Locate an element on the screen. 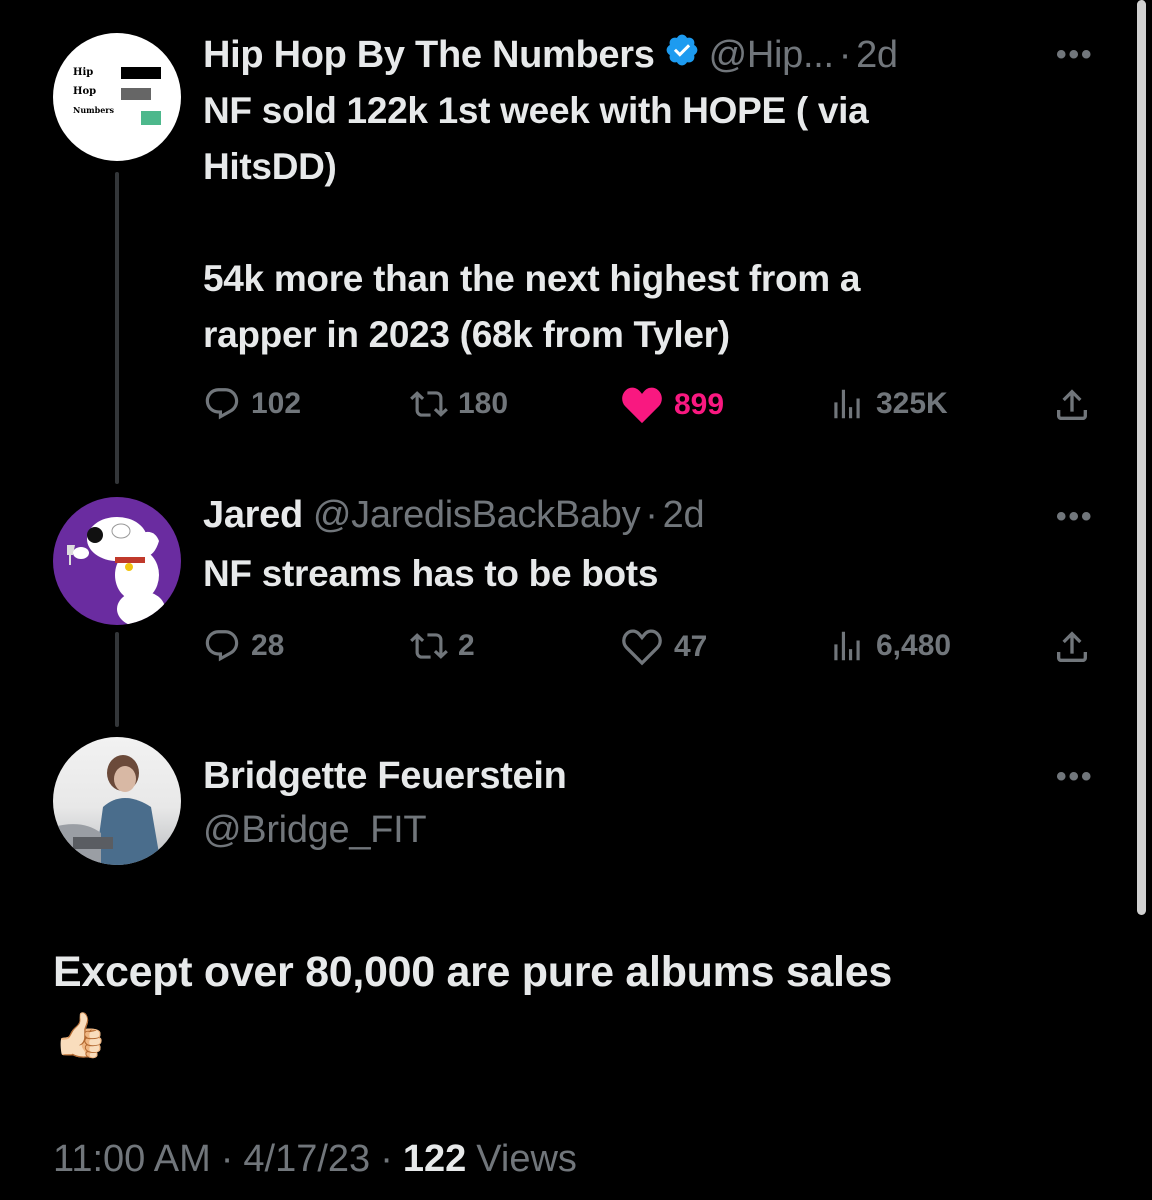 The width and height of the screenshot is (1152, 1200). tweet-text-line: NF streams has to be bots is located at coordinates (431, 573).